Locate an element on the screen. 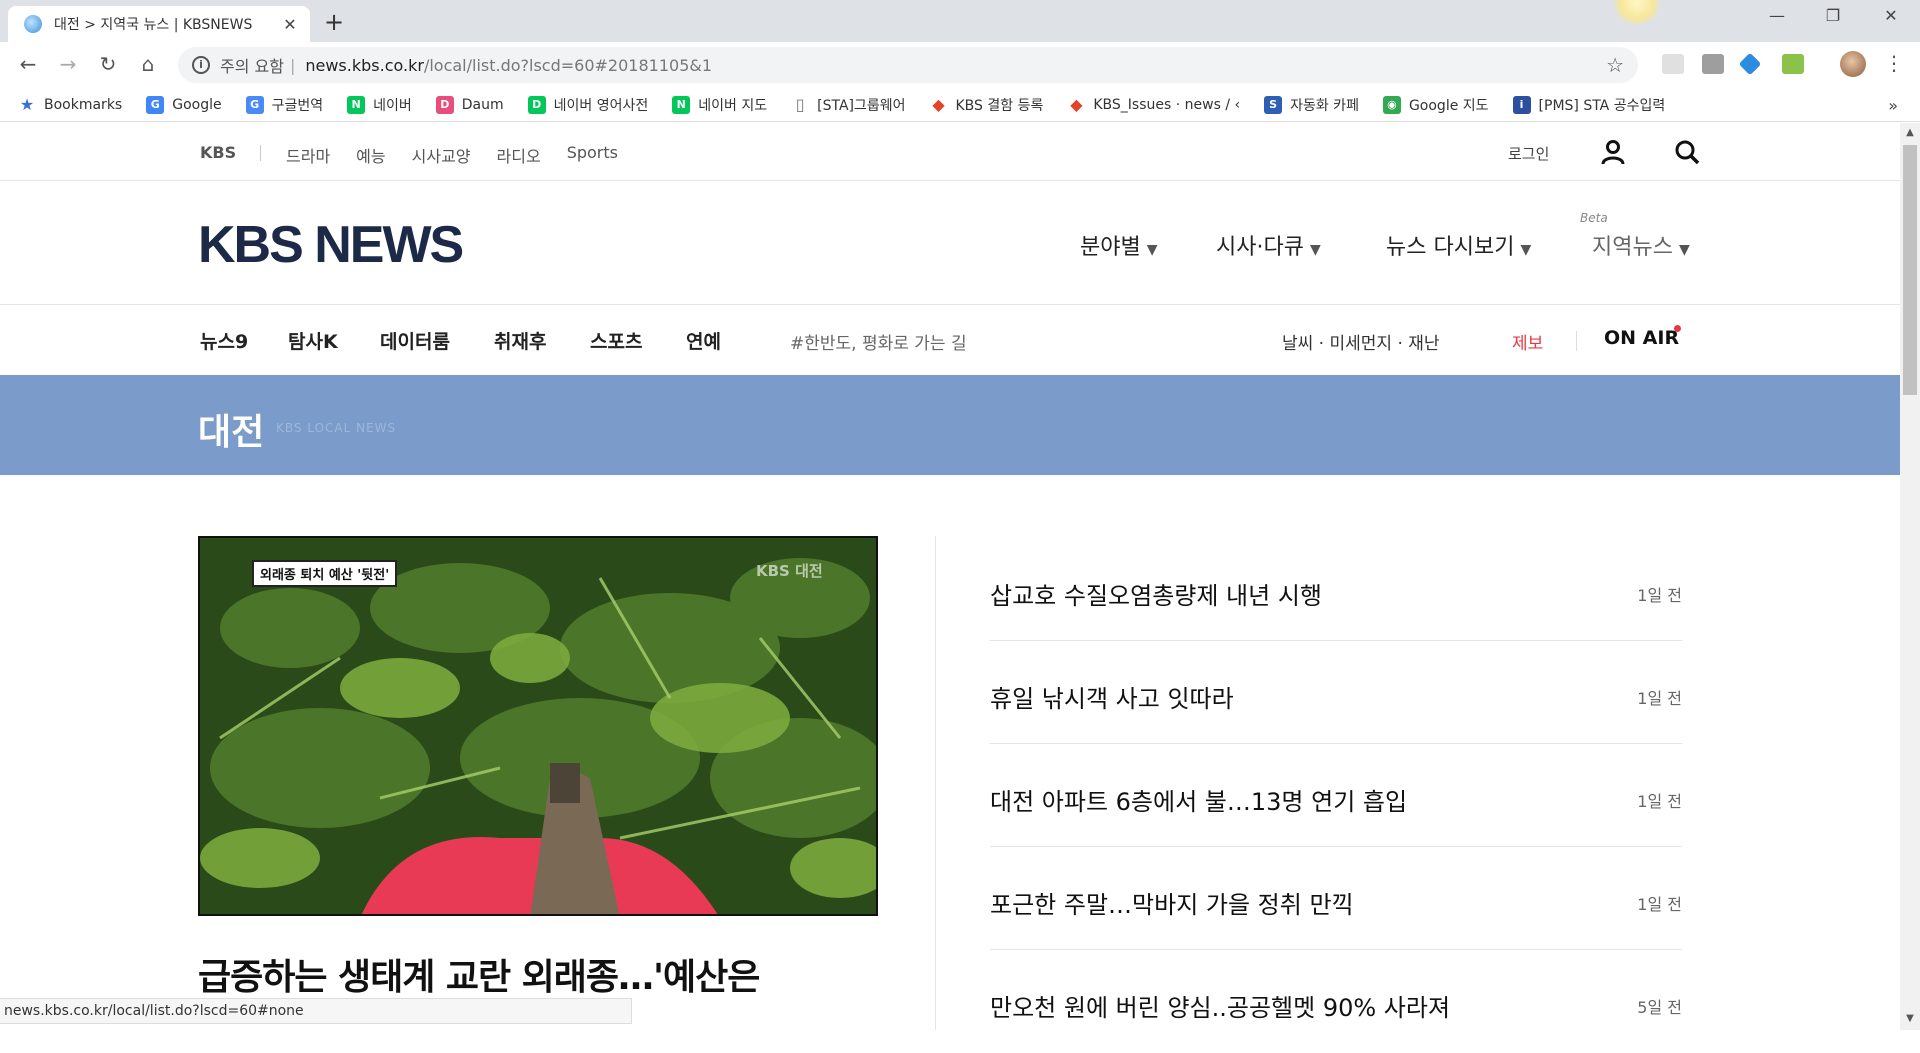 This screenshot has width=1920, height=1053. bookmark-item: N 네이버 지도 is located at coordinates (719, 105).